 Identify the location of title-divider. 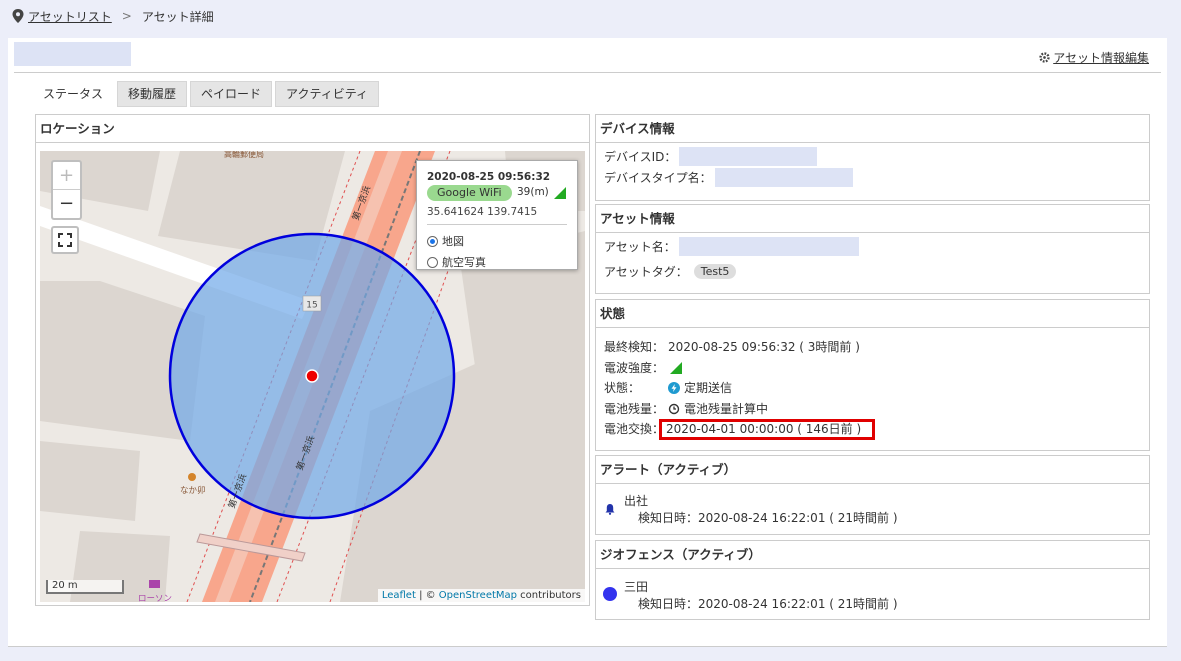
(587, 72).